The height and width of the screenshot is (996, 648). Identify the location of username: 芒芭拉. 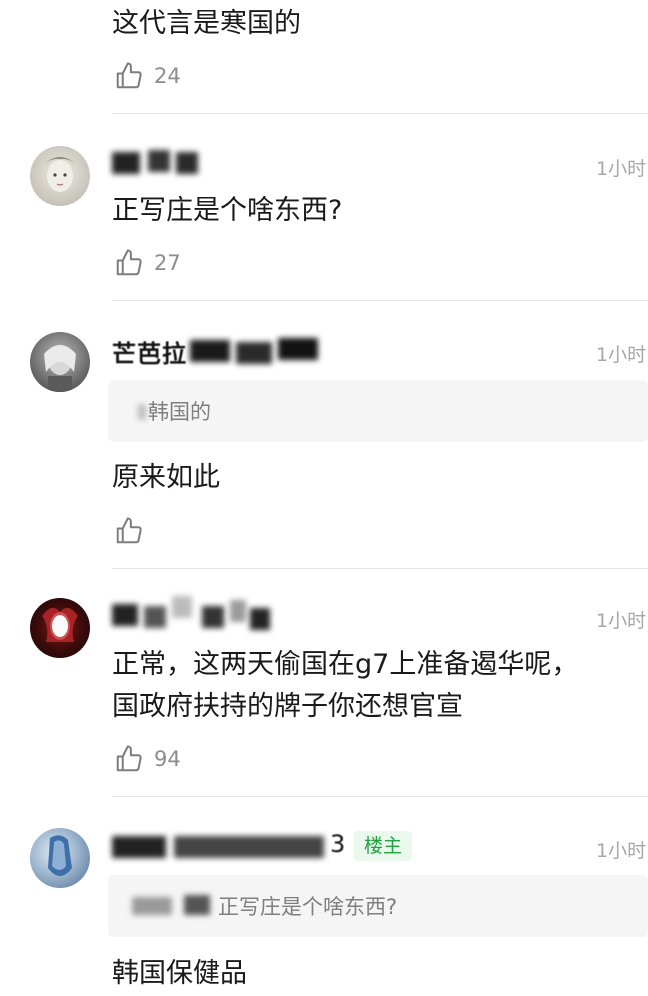
(215, 351).